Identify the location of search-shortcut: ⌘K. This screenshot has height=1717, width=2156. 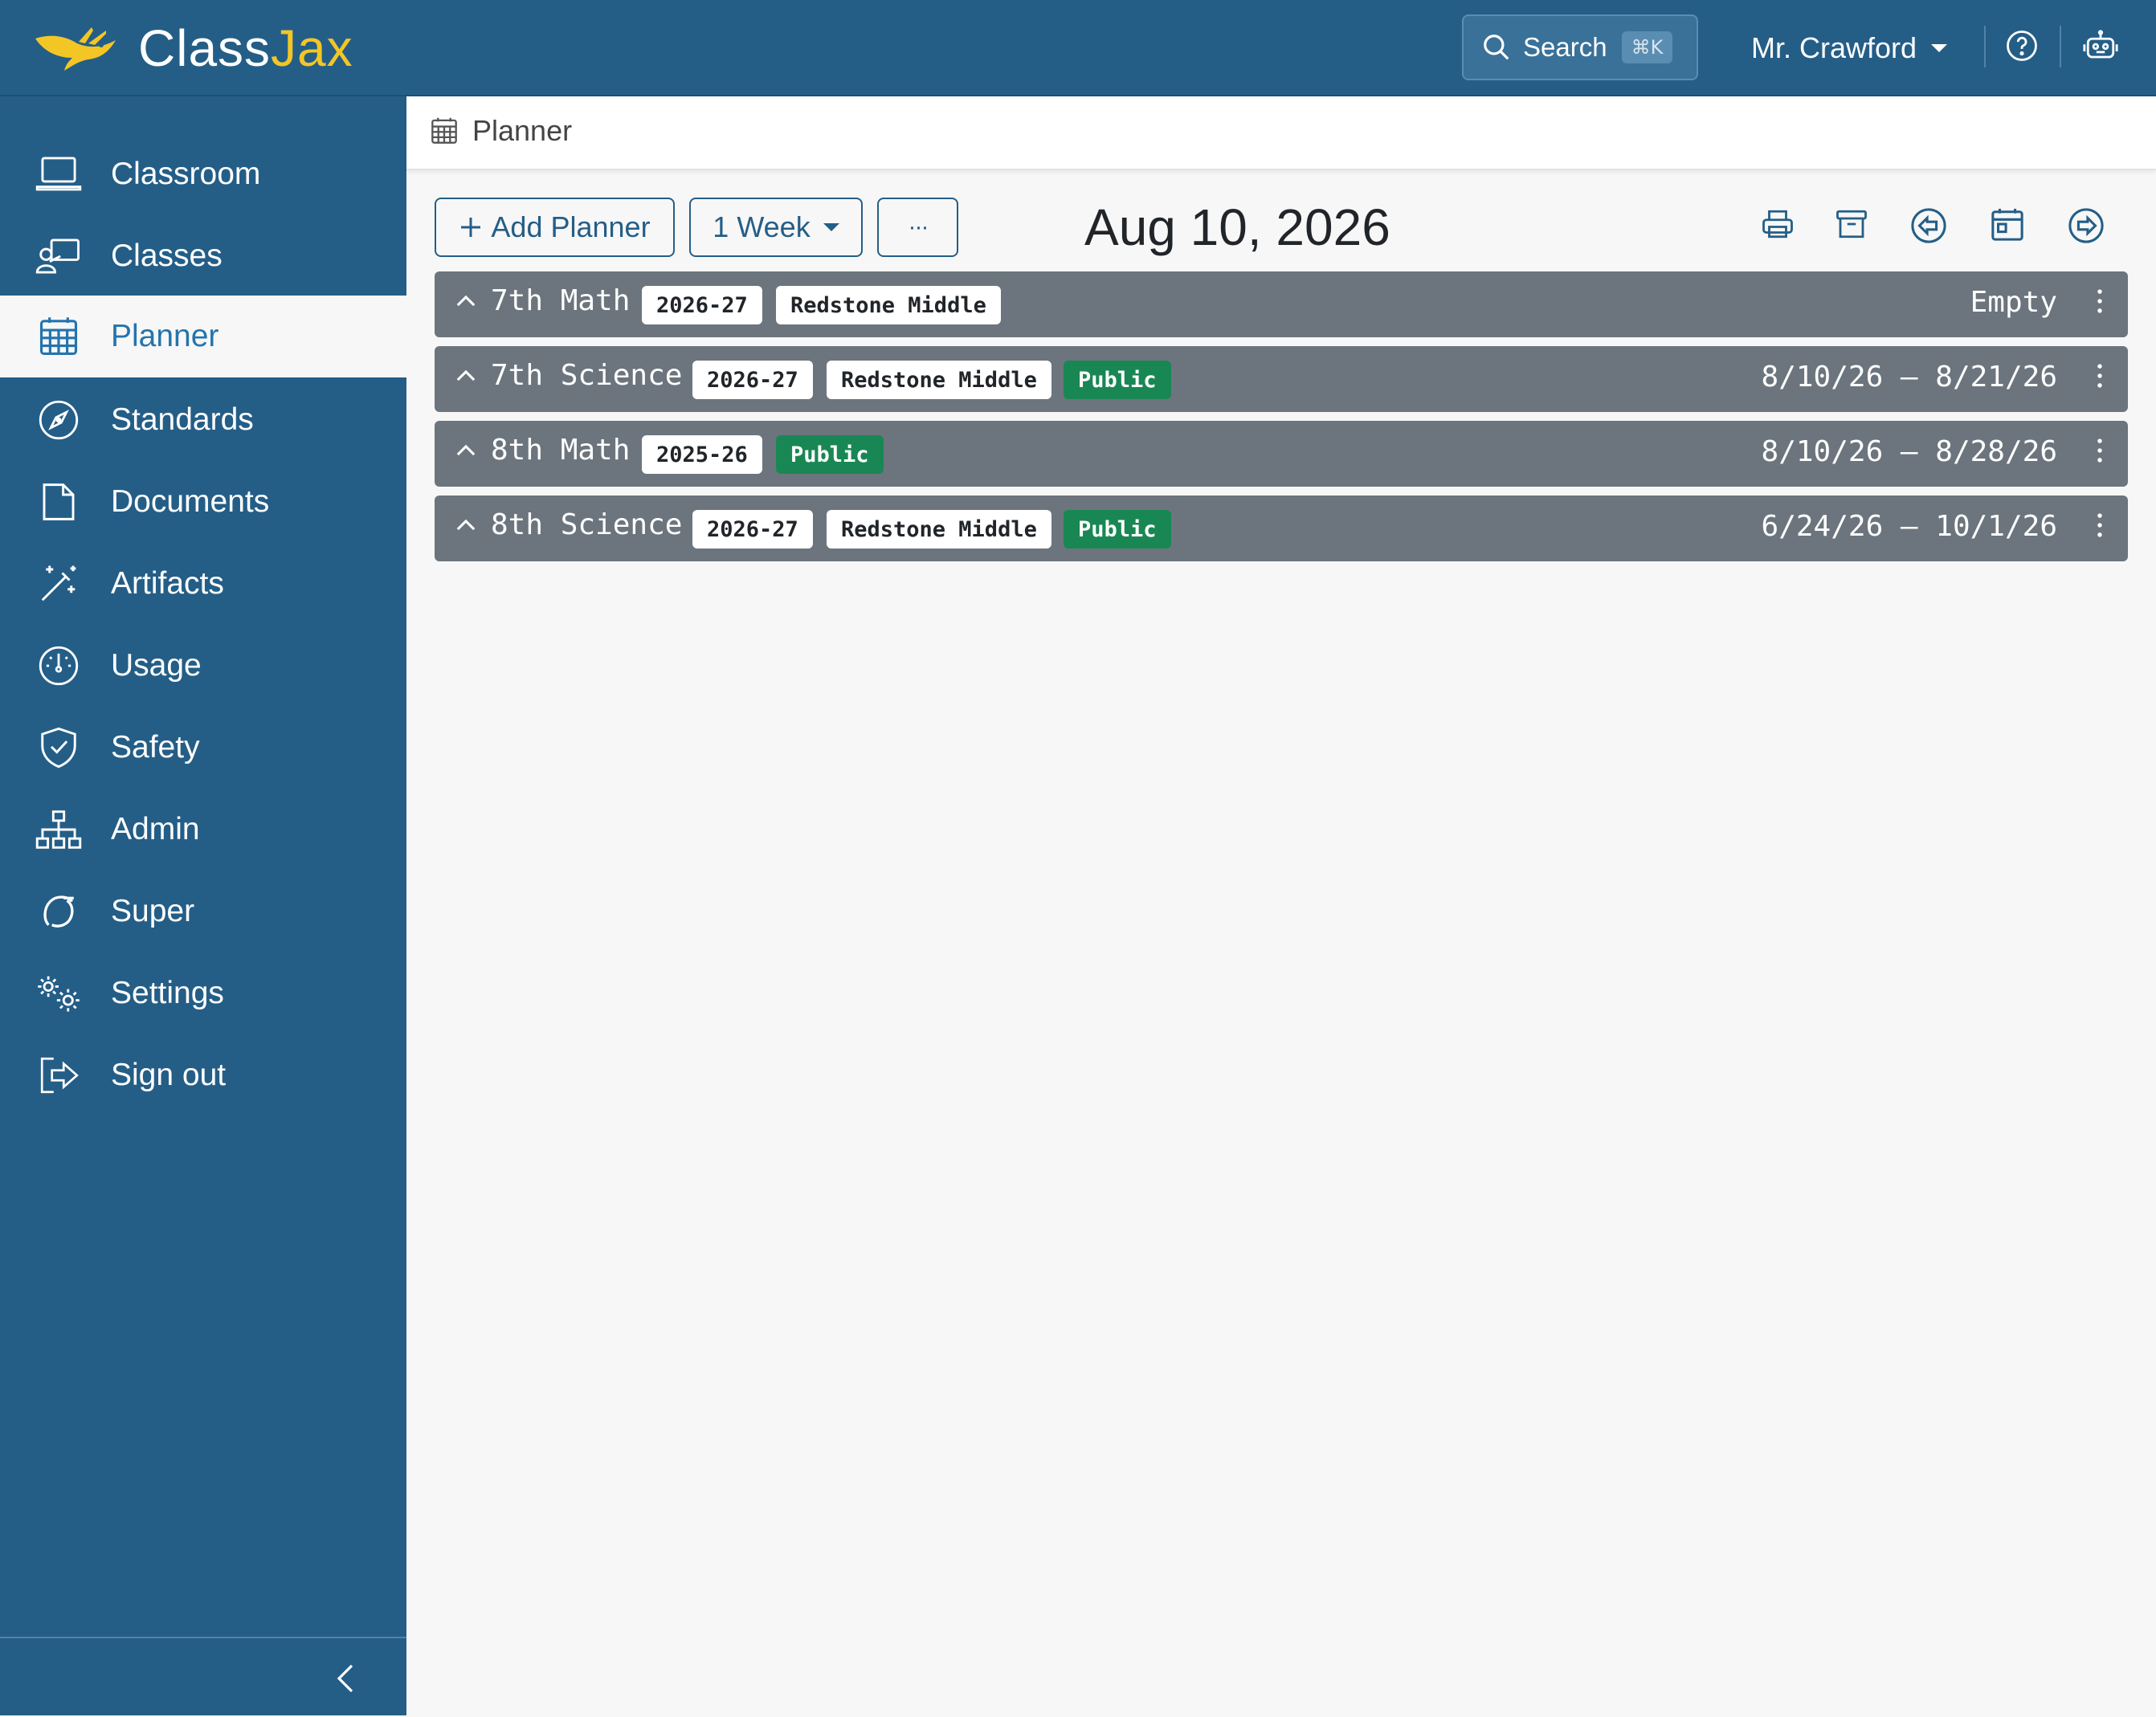
(1647, 47).